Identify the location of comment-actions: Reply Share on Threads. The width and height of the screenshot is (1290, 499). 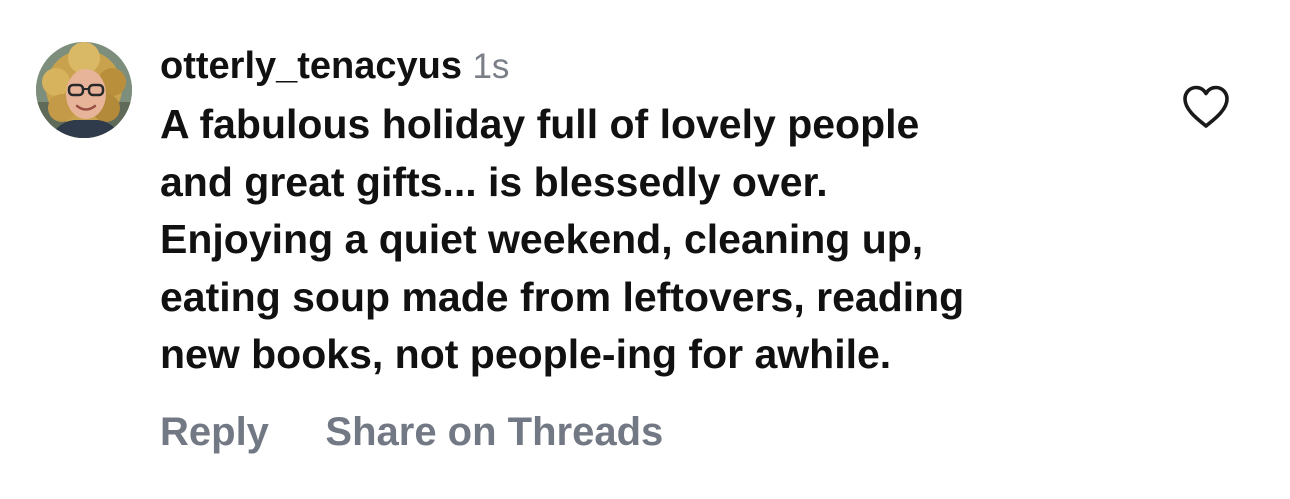
(411, 432).